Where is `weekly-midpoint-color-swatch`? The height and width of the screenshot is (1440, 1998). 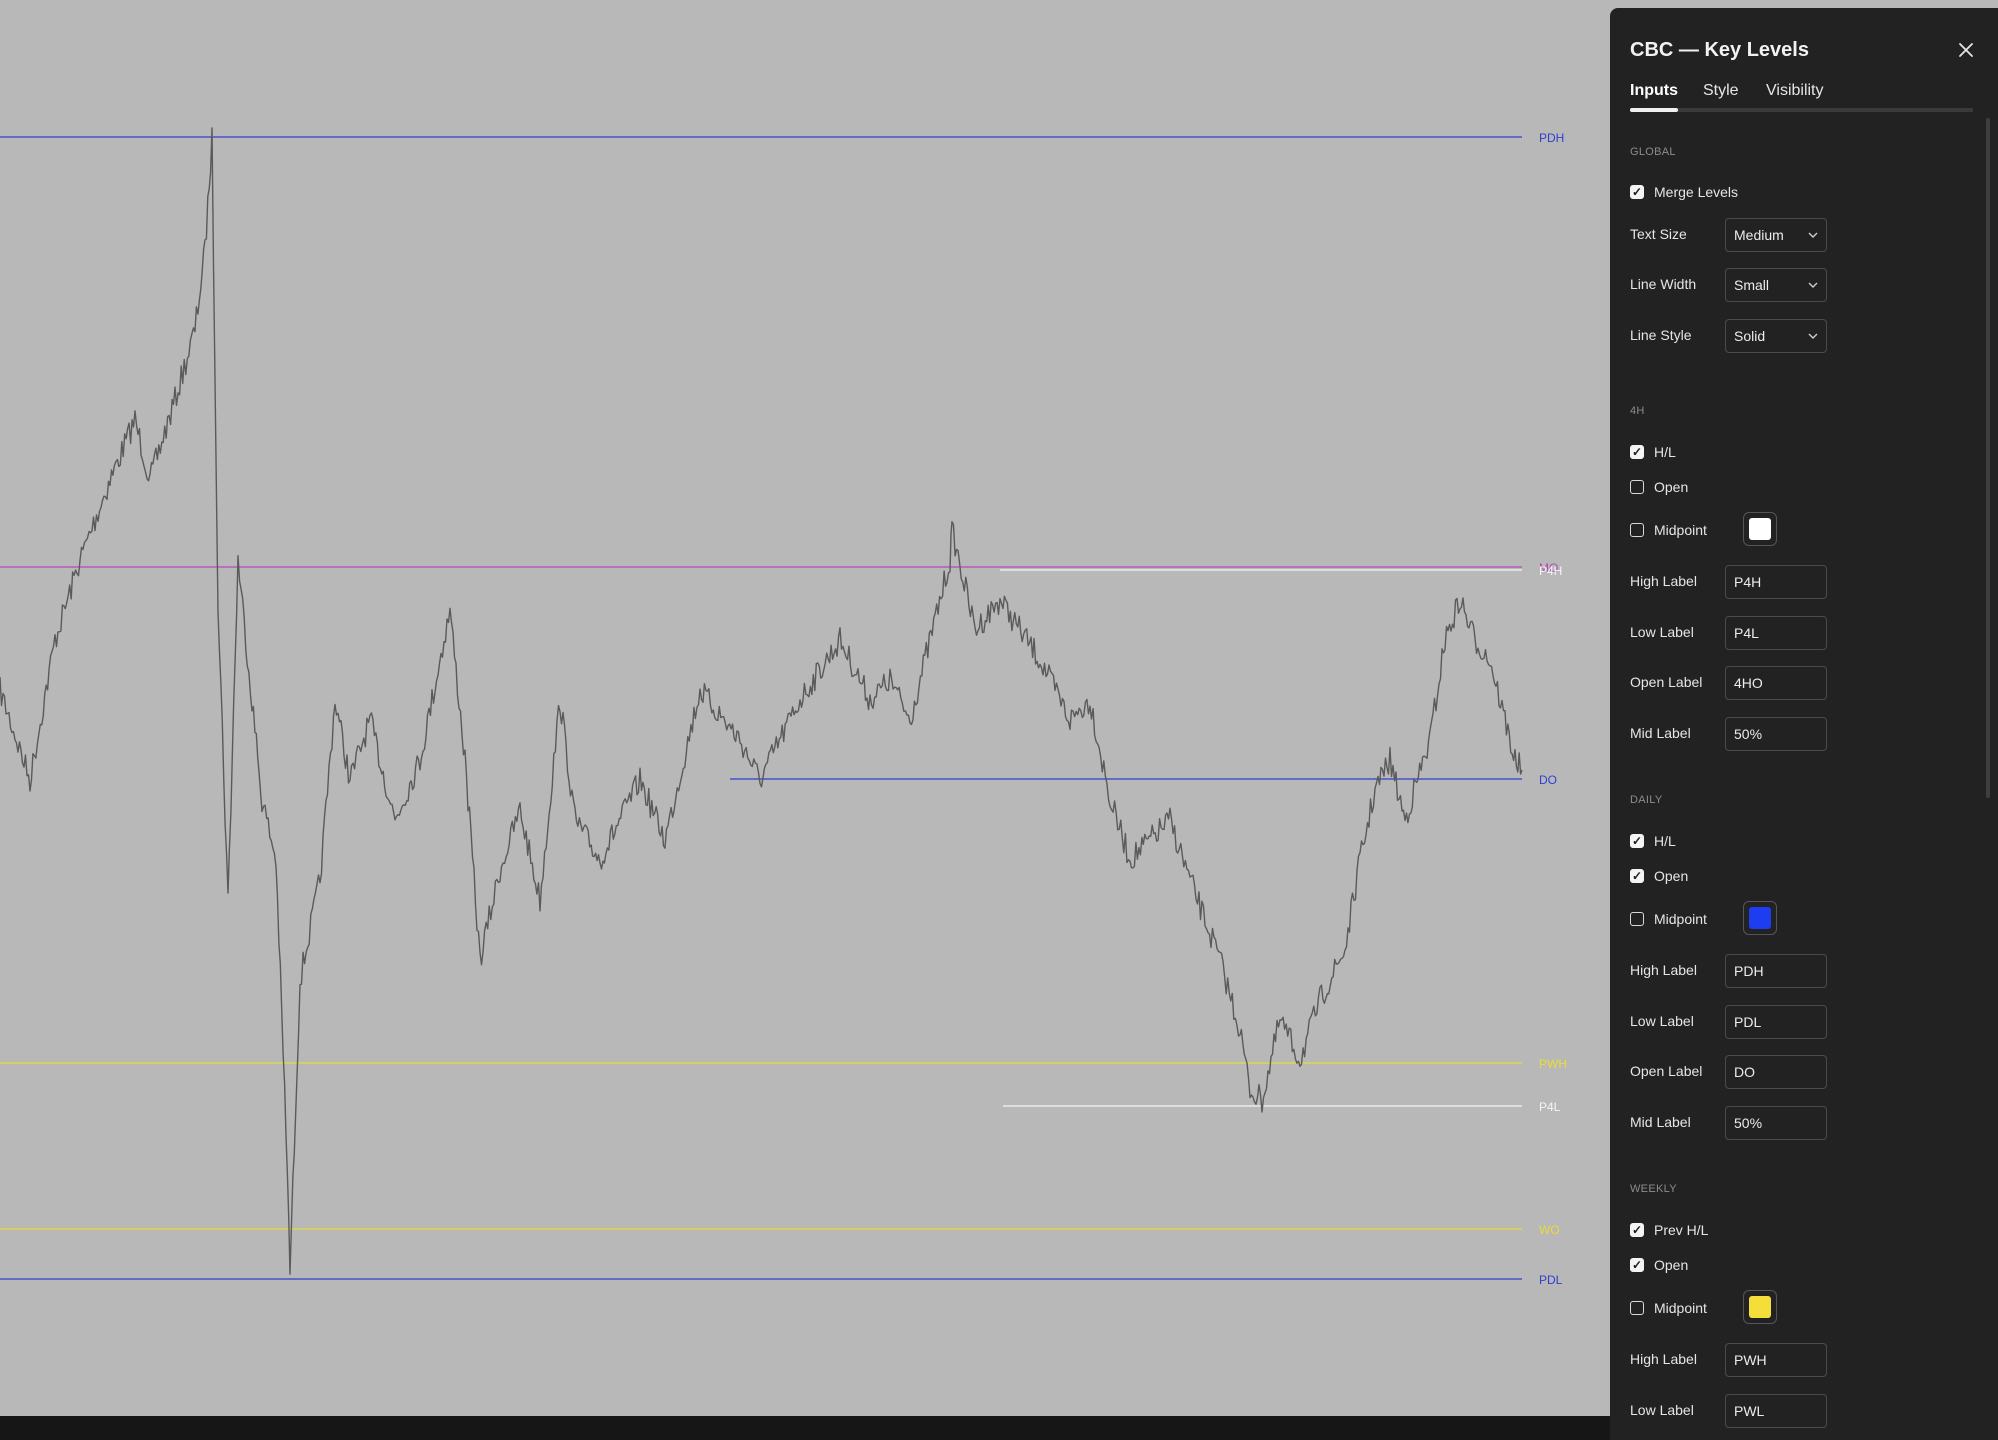
weekly-midpoint-color-swatch is located at coordinates (1760, 1307).